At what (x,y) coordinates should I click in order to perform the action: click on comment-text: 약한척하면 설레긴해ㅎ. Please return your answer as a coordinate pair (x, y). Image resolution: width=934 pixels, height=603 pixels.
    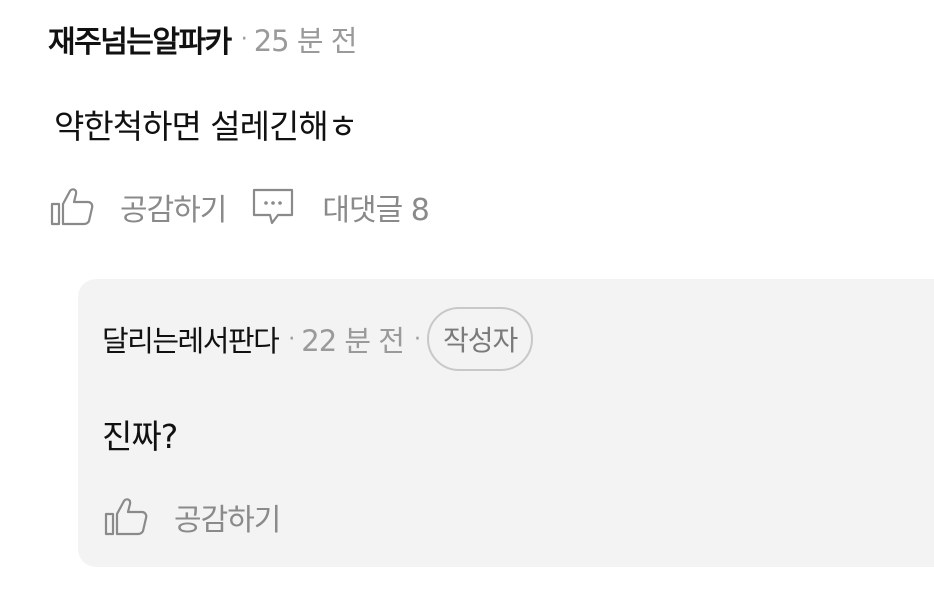
    Looking at the image, I should click on (206, 126).